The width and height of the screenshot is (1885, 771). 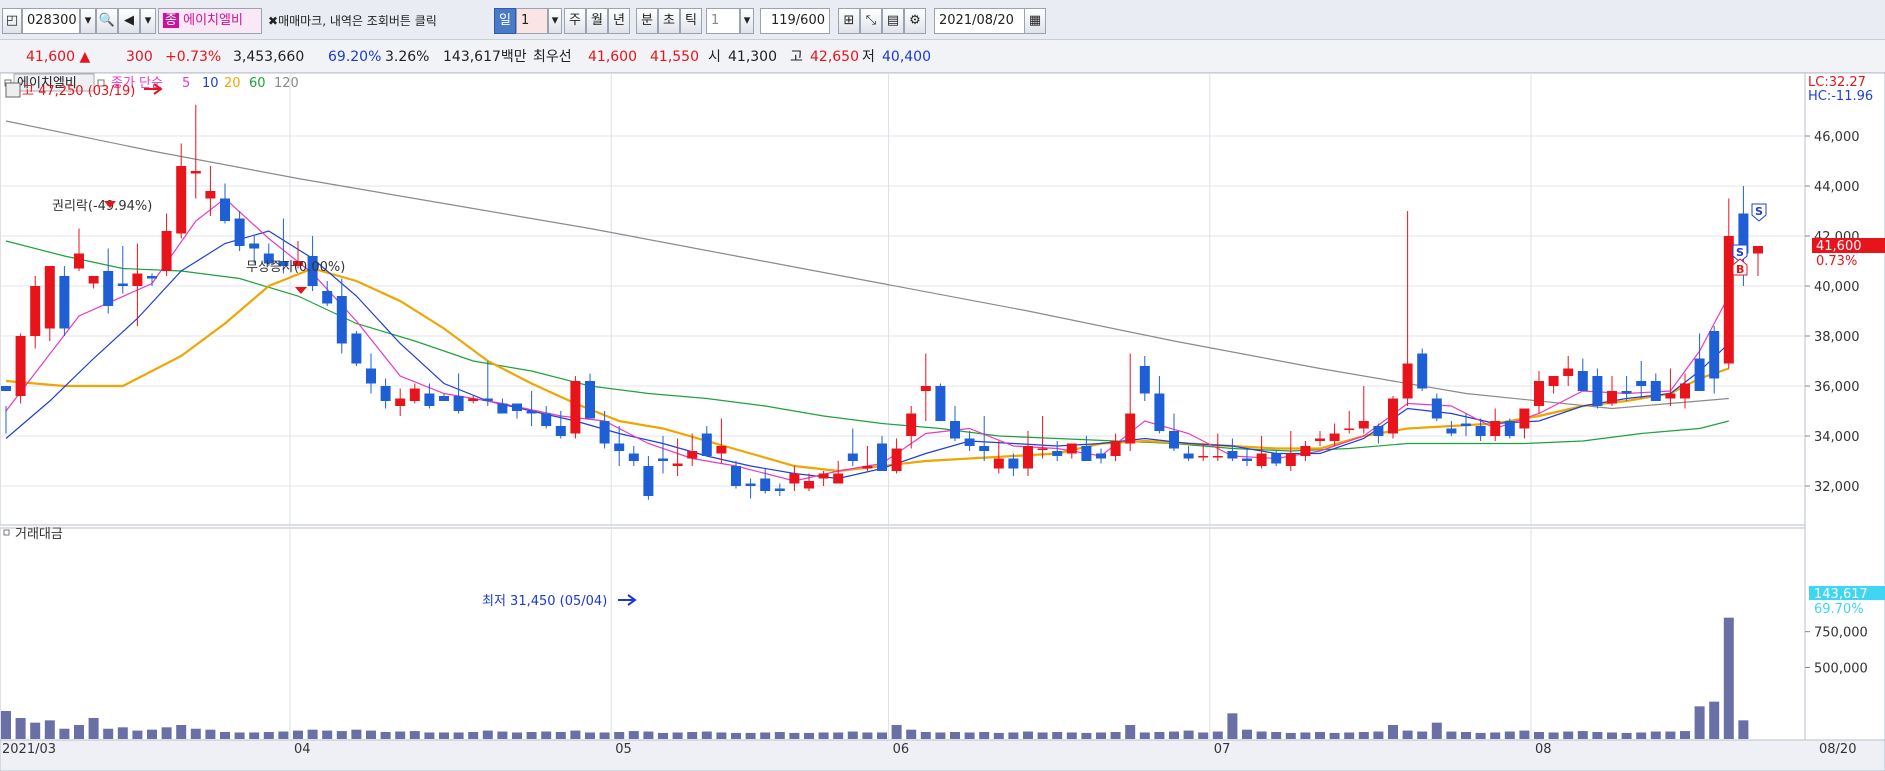 I want to click on period-value-input: 1, so click(x=532, y=21).